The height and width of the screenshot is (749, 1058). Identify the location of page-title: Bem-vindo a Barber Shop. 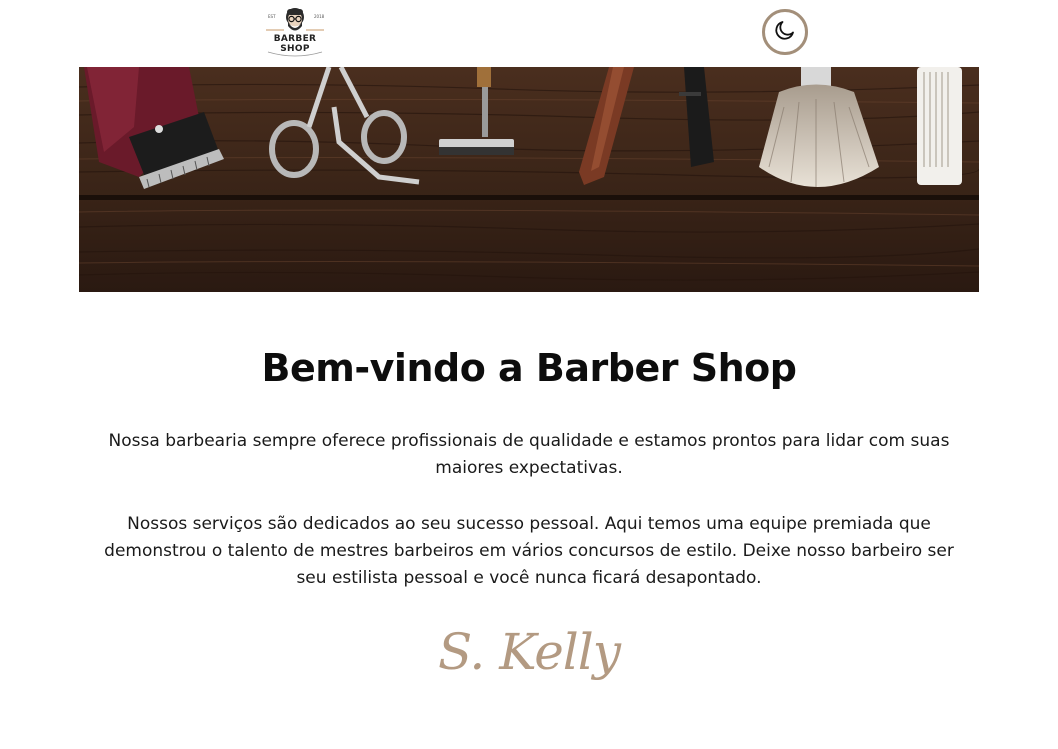
(529, 368).